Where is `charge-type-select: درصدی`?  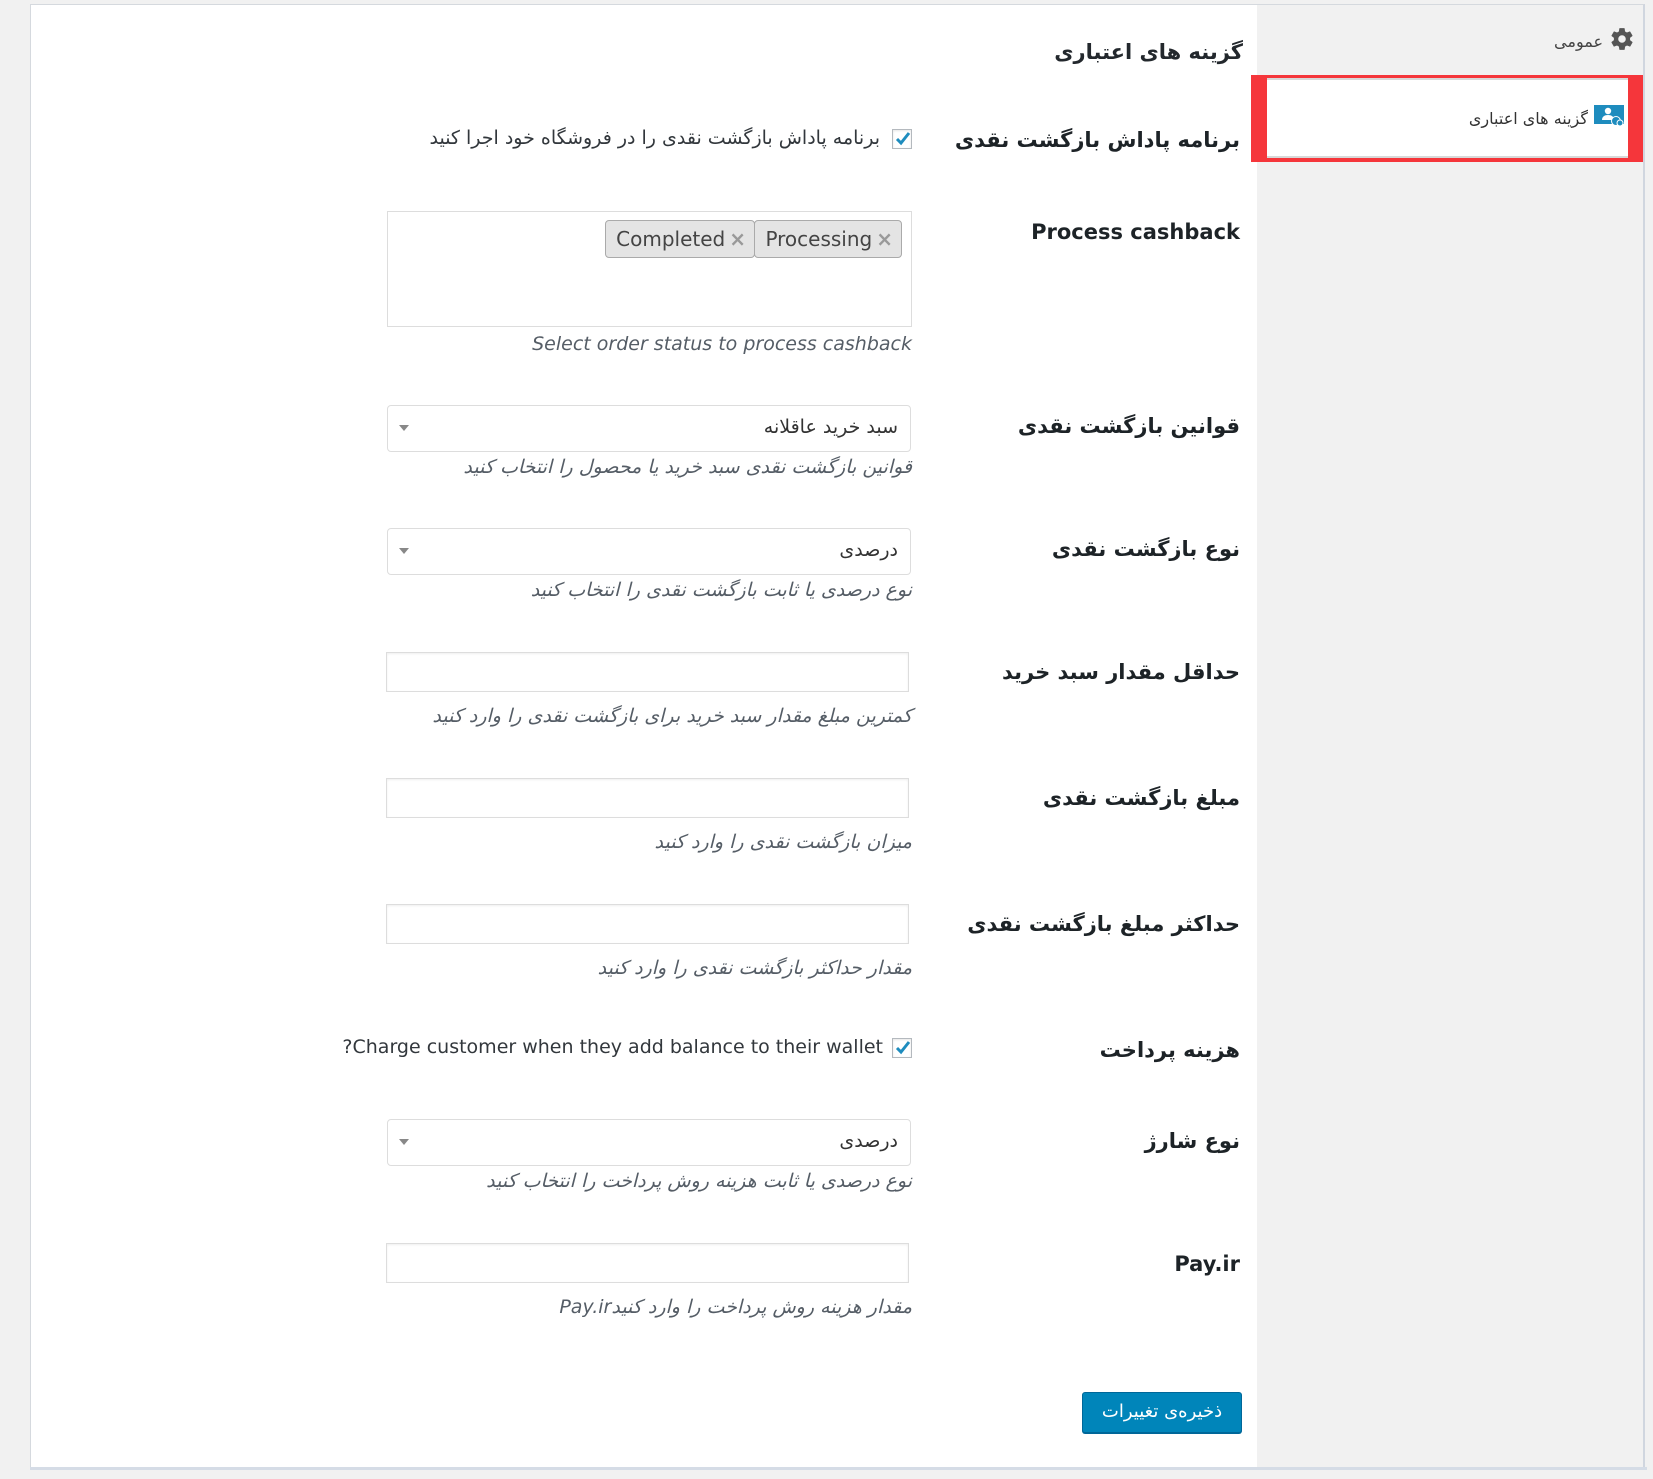
charge-type-select: درصدی is located at coordinates (649, 1142).